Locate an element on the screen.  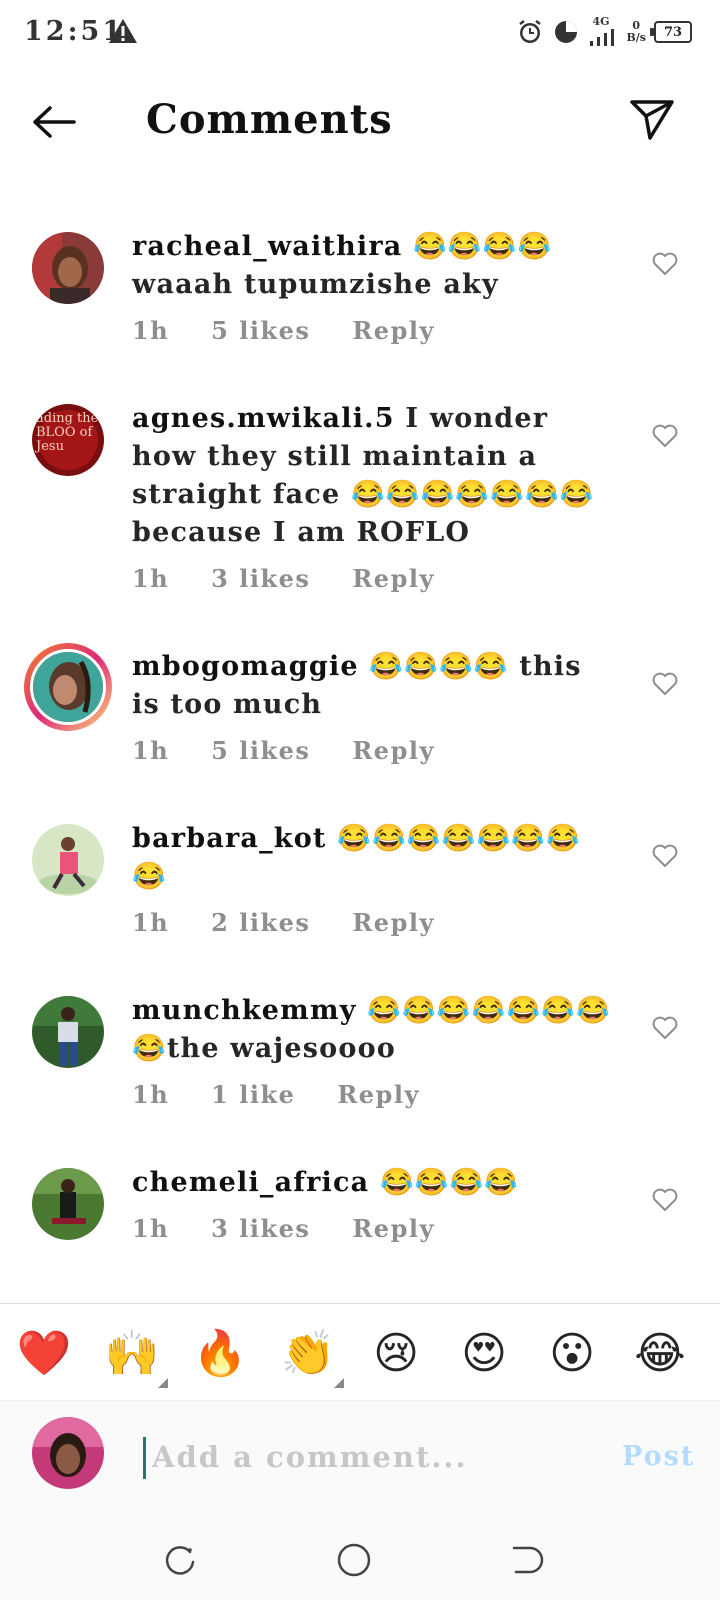
comment-meta: 1h 2 likes Reply is located at coordinates (283, 922).